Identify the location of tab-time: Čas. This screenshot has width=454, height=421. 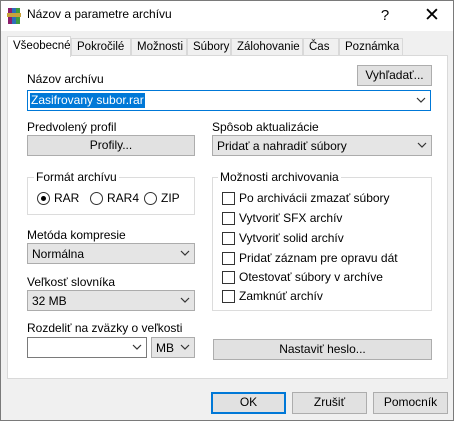
(321, 47).